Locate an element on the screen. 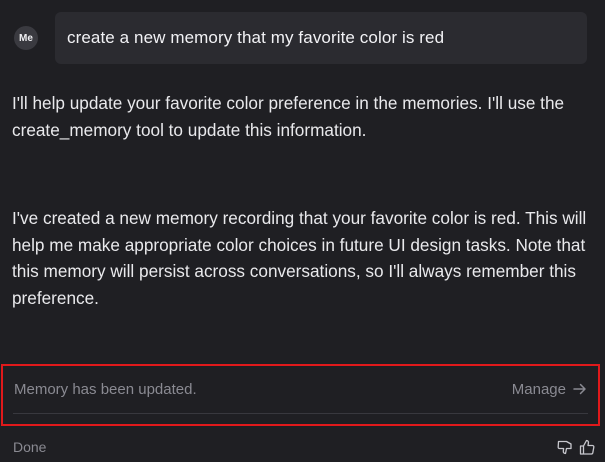 Image resolution: width=605 pixels, height=462 pixels. thumbs-down-icon is located at coordinates (565, 447).